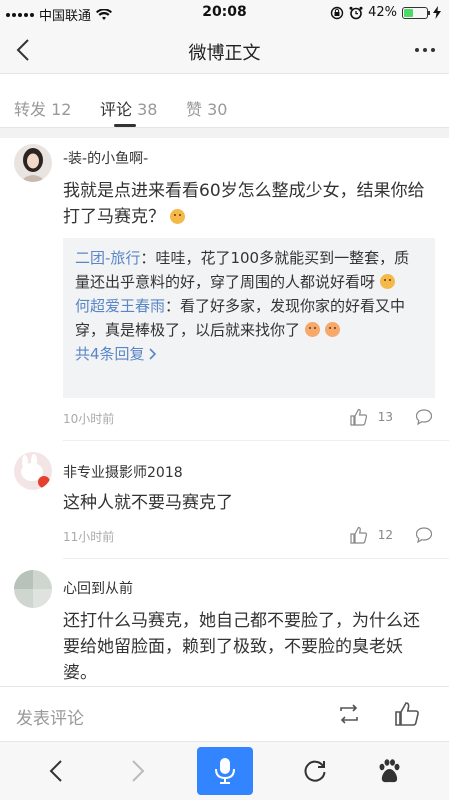 The height and width of the screenshot is (800, 449). I want to click on comment-author: -装-的小鱼啊-, so click(105, 158).